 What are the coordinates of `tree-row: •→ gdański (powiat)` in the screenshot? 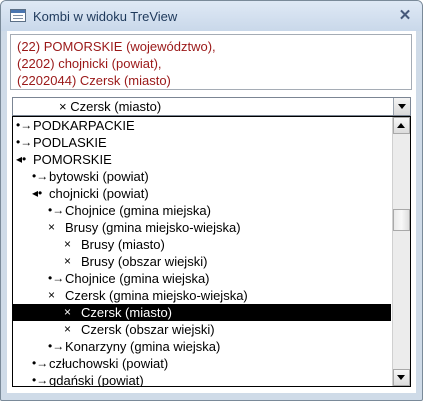 It's located at (202, 379).